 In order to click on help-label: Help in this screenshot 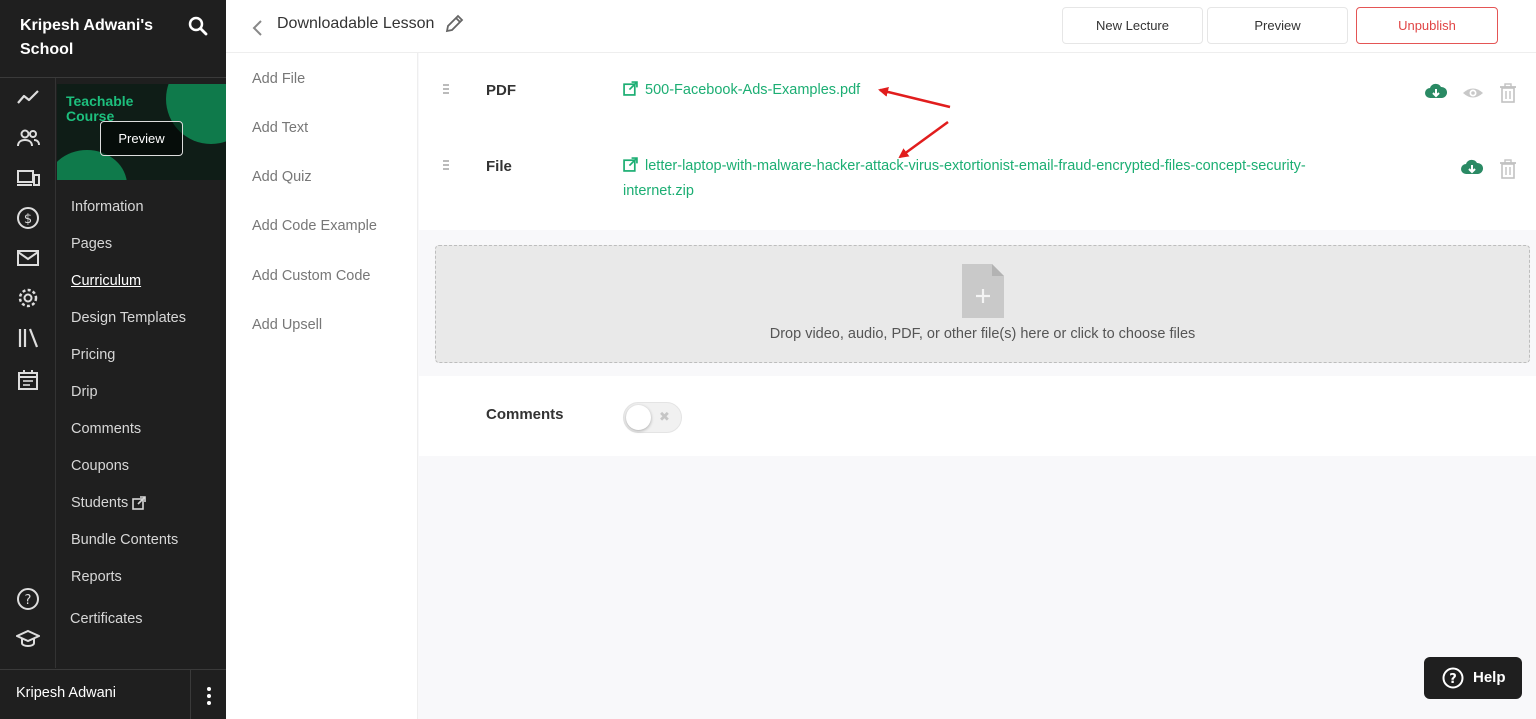, I will do `click(1489, 677)`.